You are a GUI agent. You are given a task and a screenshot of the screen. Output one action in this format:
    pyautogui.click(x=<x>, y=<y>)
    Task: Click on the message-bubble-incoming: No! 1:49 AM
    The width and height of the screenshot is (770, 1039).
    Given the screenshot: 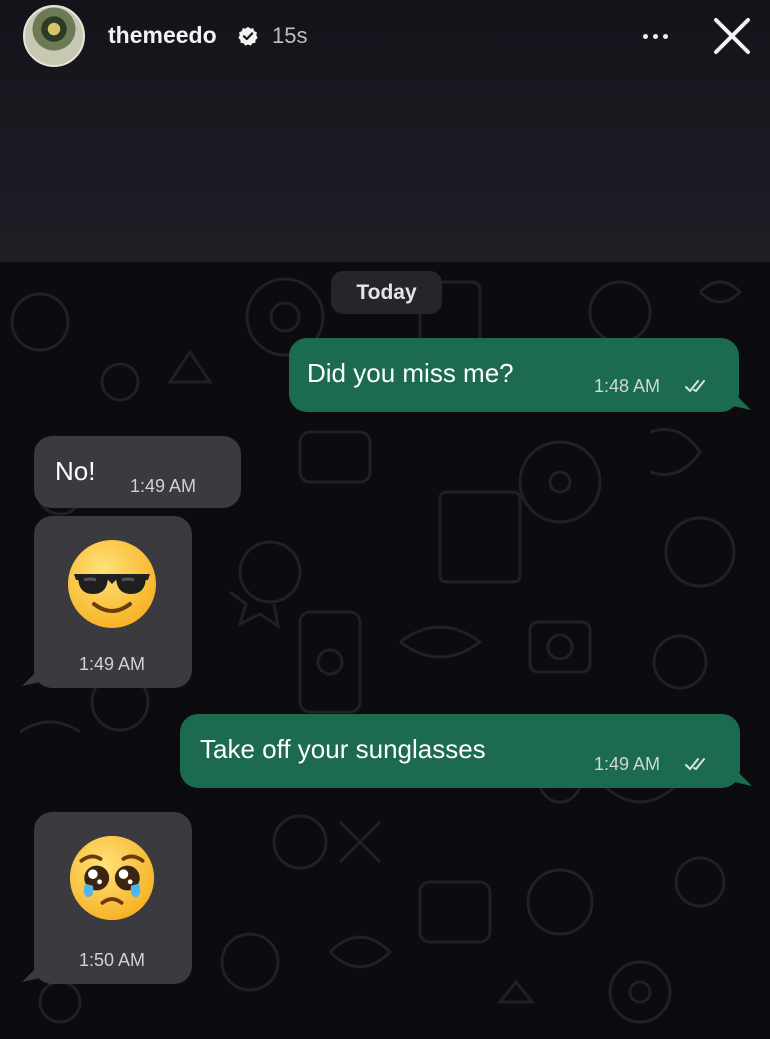 What is the action you would take?
    pyautogui.click(x=137, y=472)
    